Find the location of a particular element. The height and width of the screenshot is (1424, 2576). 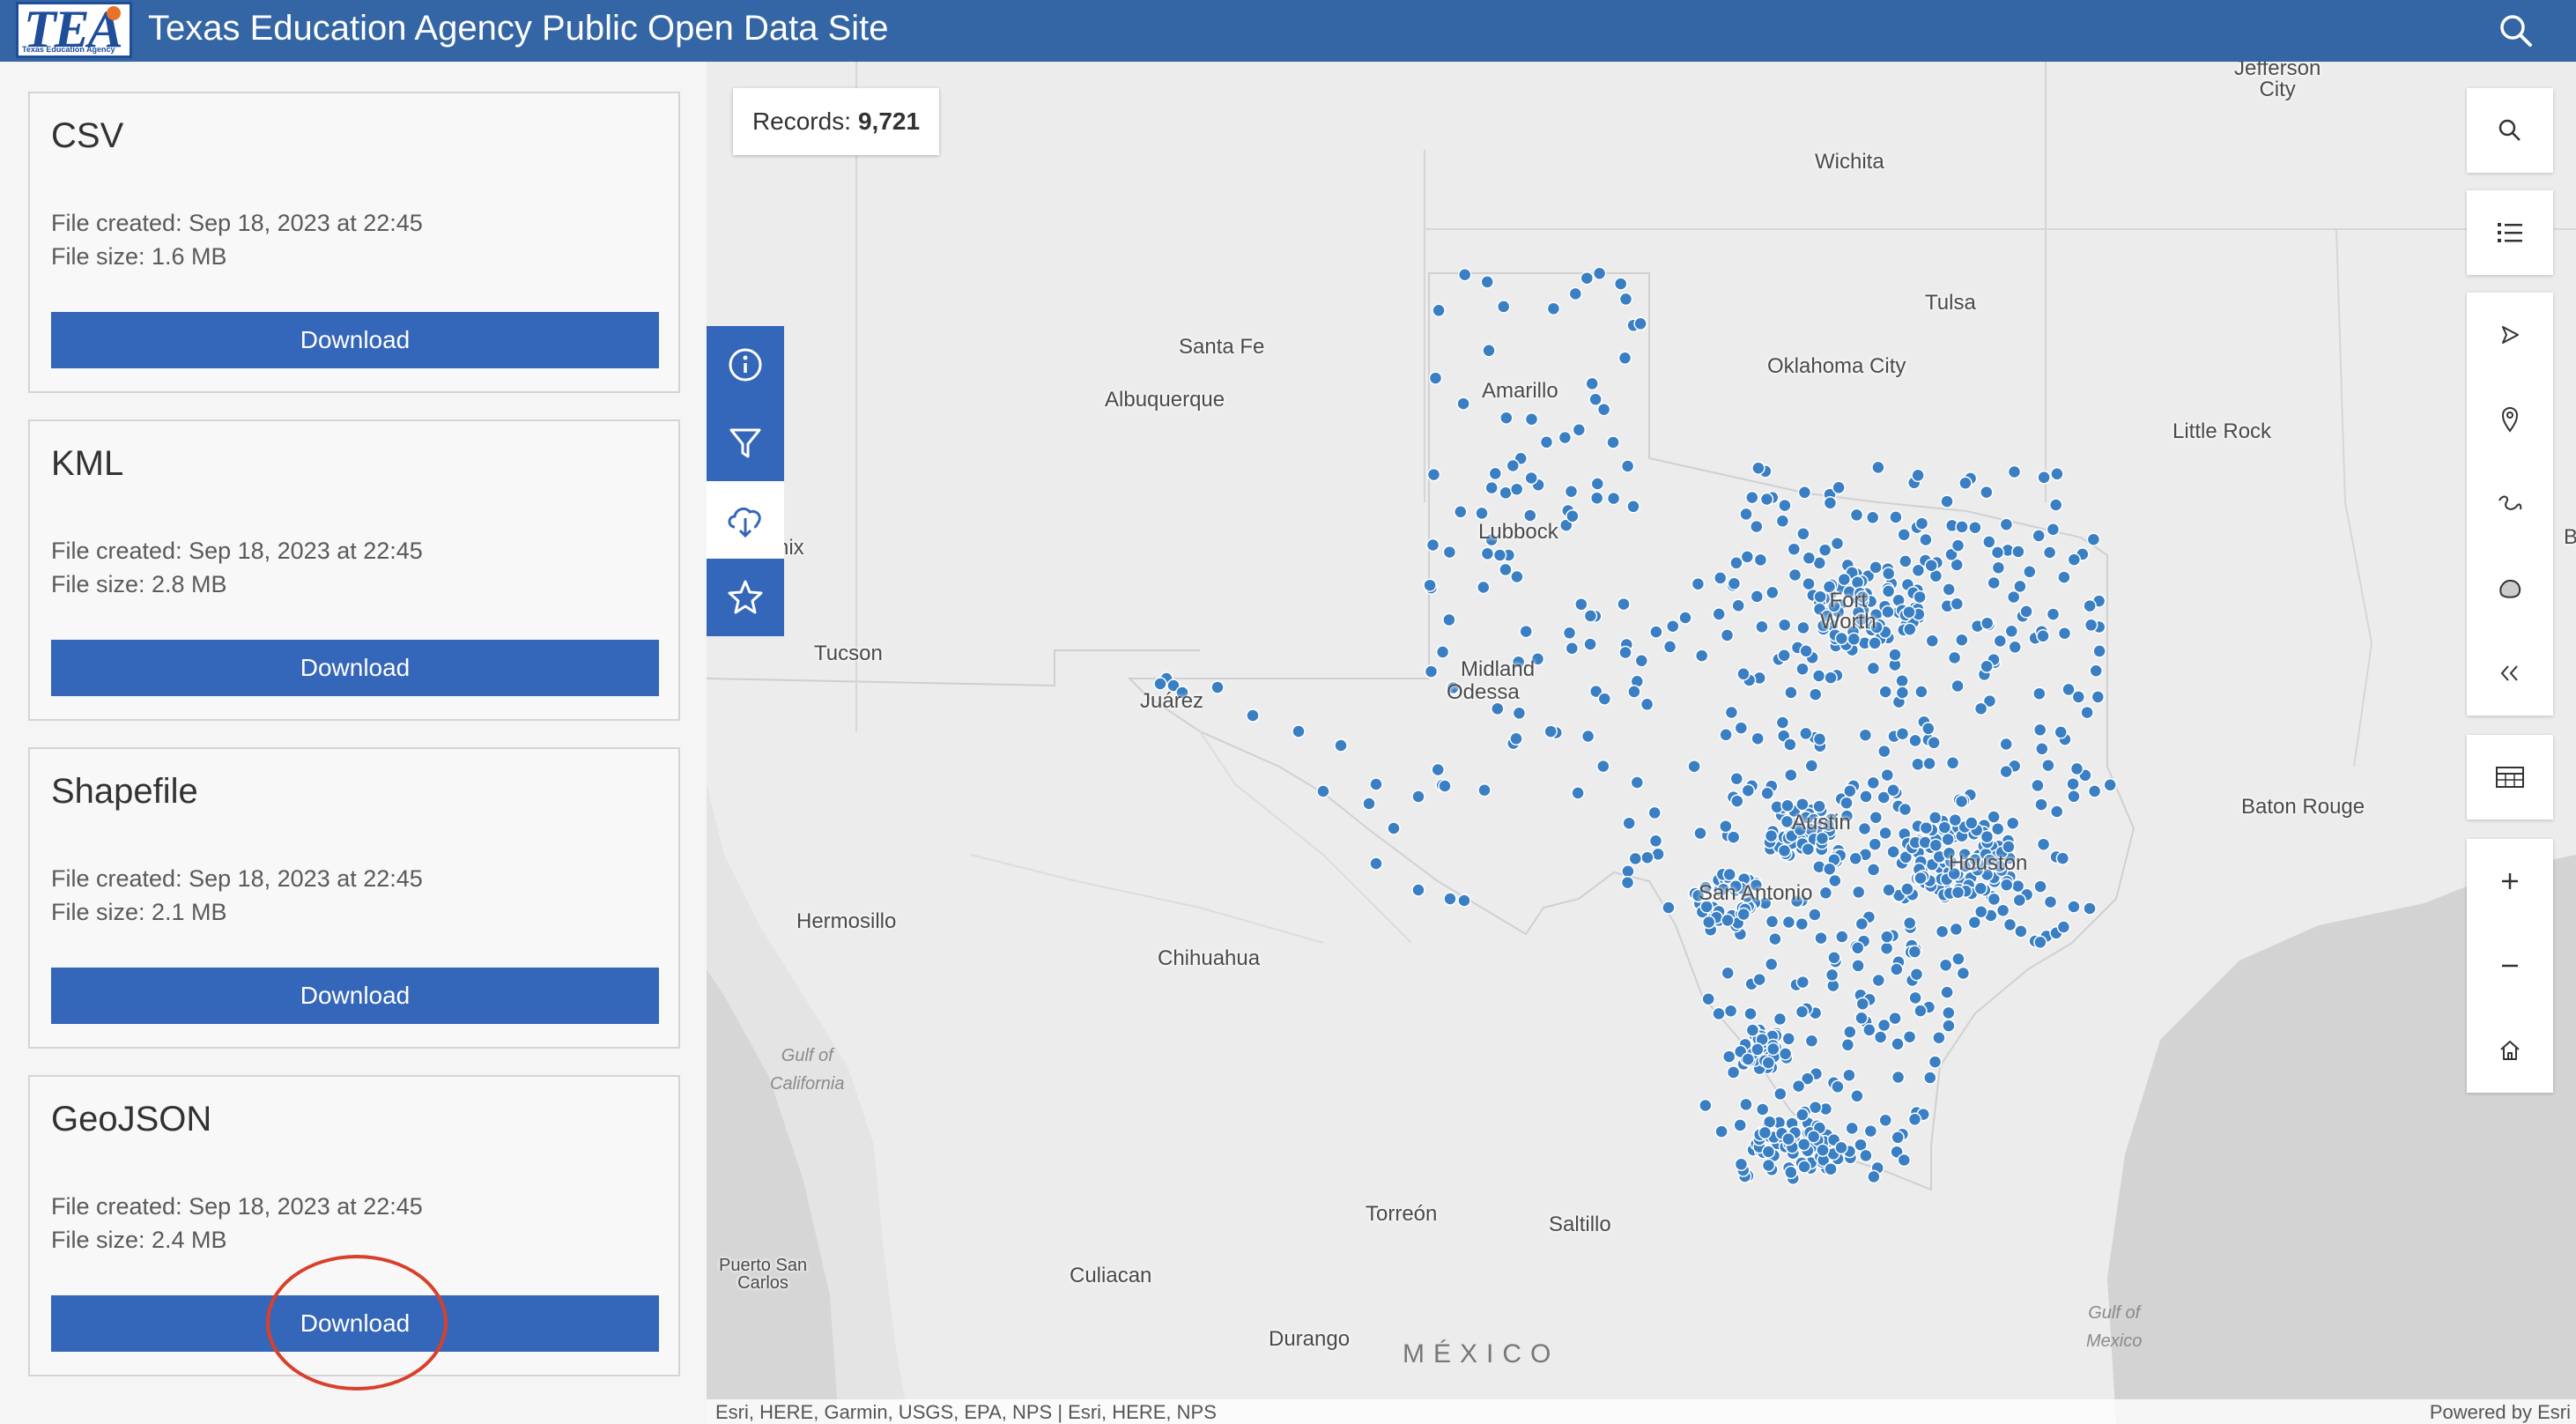

polygon-tool-button is located at coordinates (2510, 588).